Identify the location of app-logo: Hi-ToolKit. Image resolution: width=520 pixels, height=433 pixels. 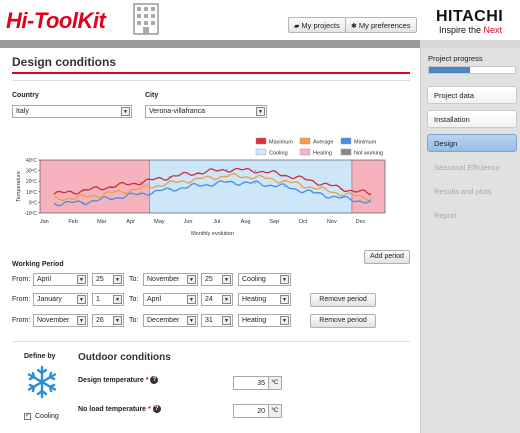
(56, 20).